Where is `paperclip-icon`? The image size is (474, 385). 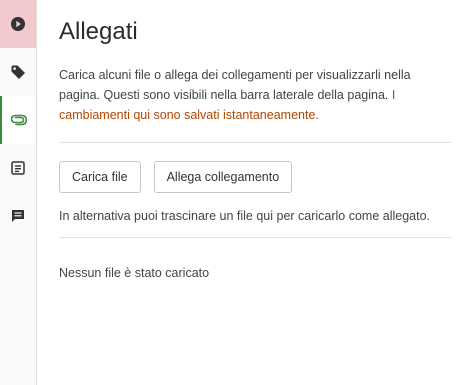 paperclip-icon is located at coordinates (19, 120).